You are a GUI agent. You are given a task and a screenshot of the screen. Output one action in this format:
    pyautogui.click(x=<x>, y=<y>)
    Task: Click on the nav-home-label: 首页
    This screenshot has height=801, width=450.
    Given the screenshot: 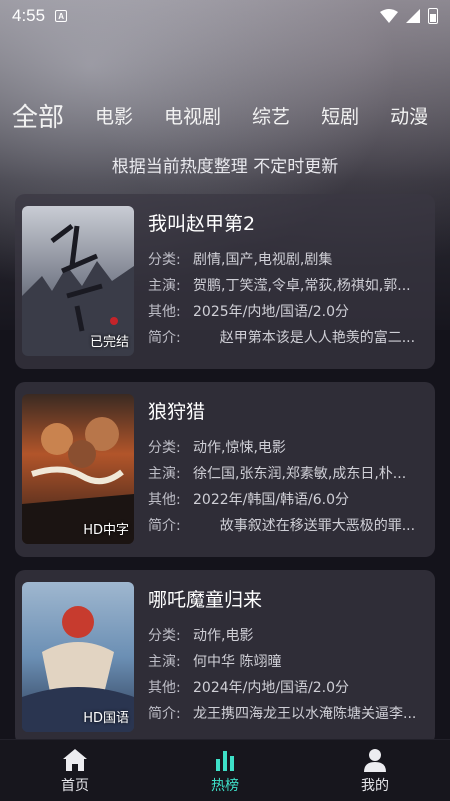 What is the action you would take?
    pyautogui.click(x=75, y=785)
    